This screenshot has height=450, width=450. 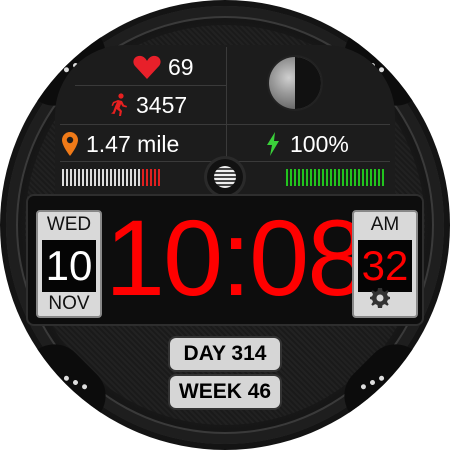 I want to click on gear-icon, so click(x=380, y=298).